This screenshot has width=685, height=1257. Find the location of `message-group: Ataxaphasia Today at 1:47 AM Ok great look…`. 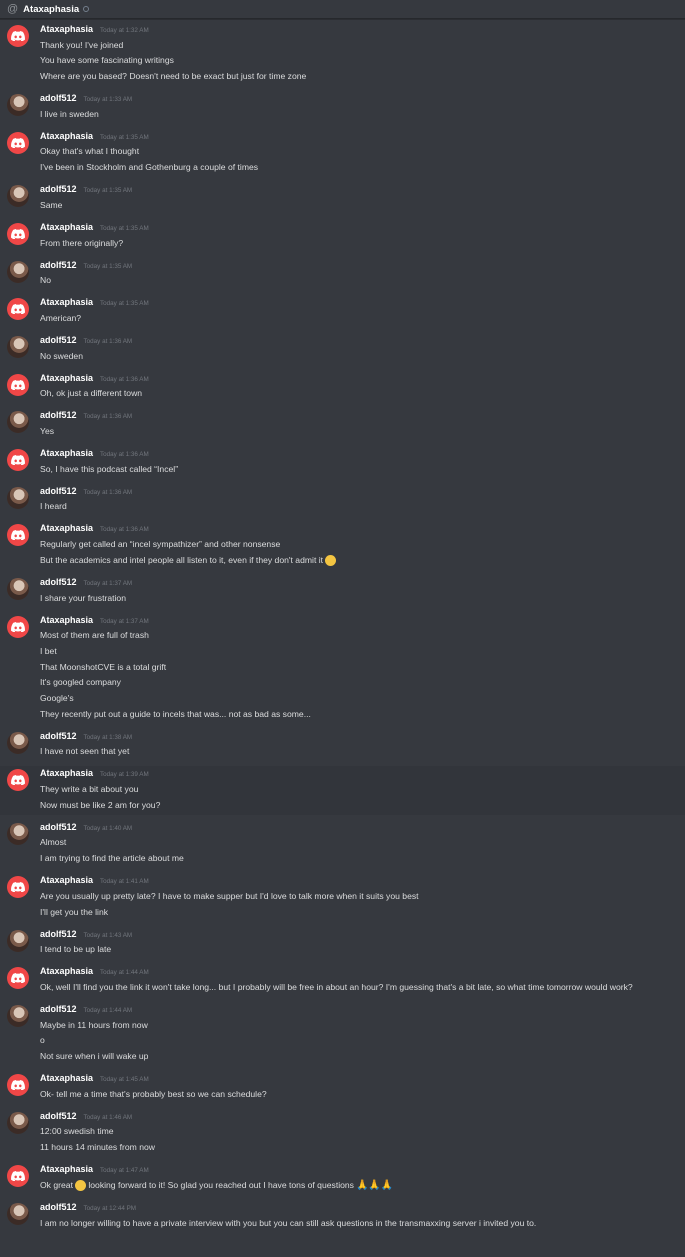

message-group: Ataxaphasia Today at 1:47 AM Ok great look… is located at coordinates (342, 1178).